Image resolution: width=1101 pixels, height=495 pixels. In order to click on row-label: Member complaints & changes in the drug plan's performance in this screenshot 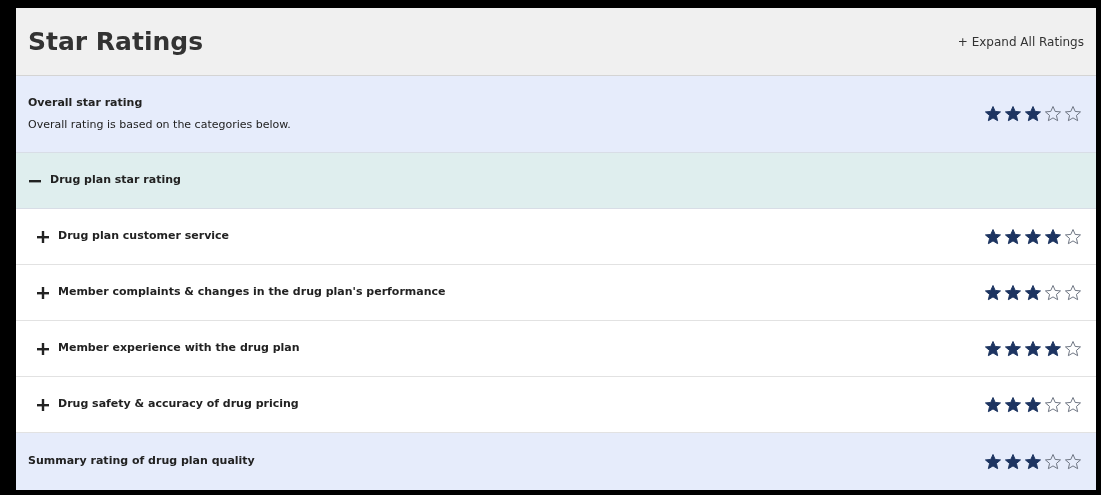, I will do `click(252, 292)`.